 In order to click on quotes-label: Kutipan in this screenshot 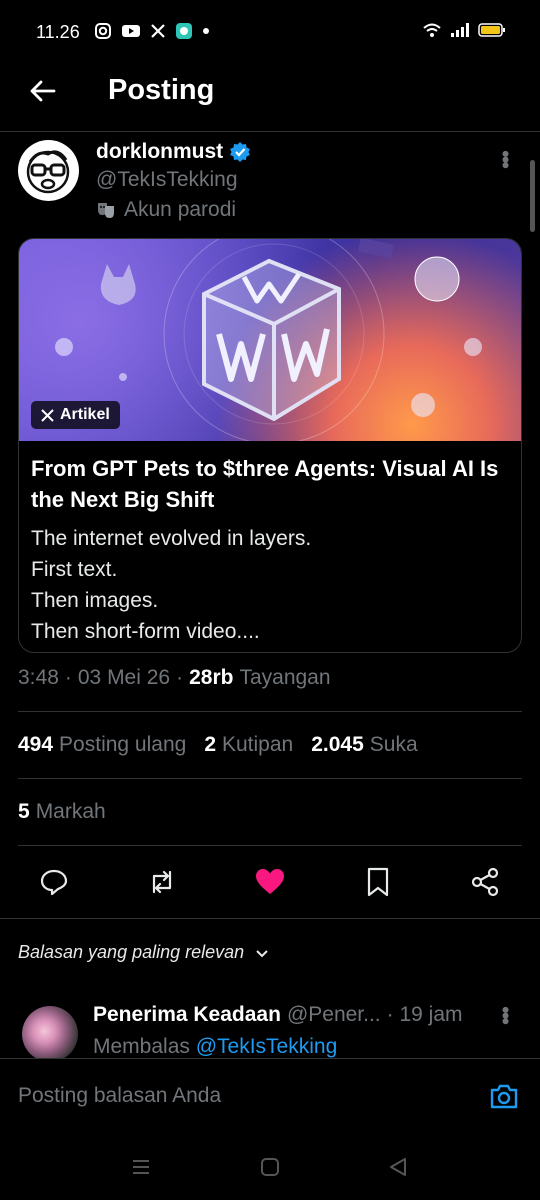, I will do `click(258, 744)`.